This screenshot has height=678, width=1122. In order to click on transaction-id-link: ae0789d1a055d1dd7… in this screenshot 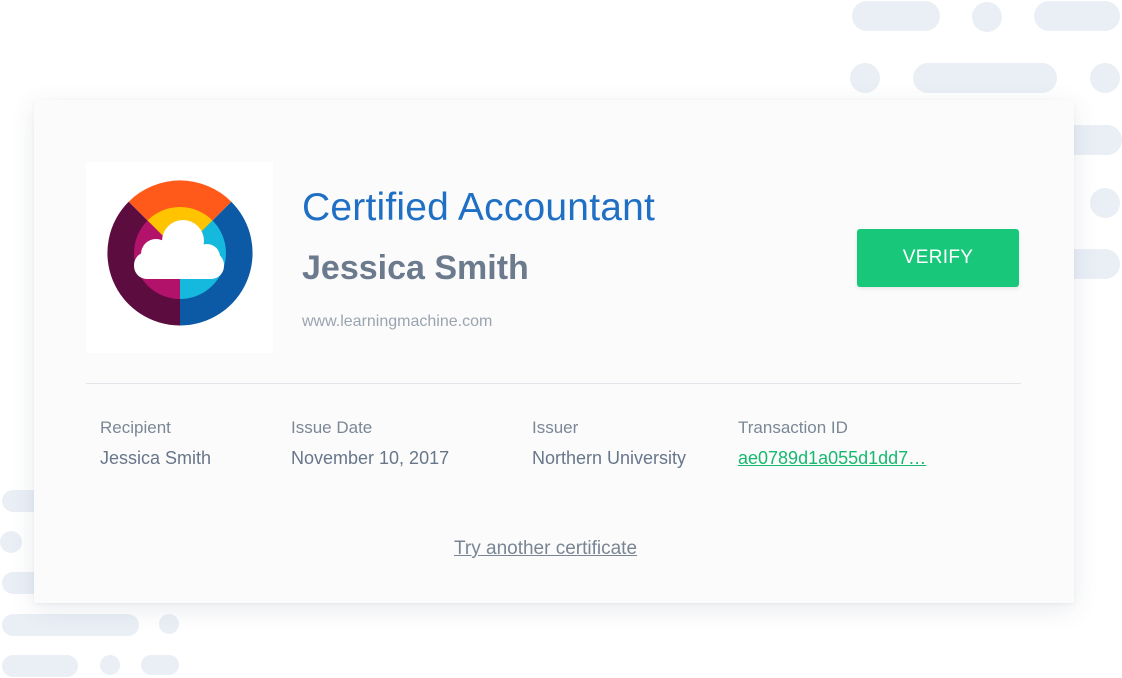, I will do `click(832, 458)`.